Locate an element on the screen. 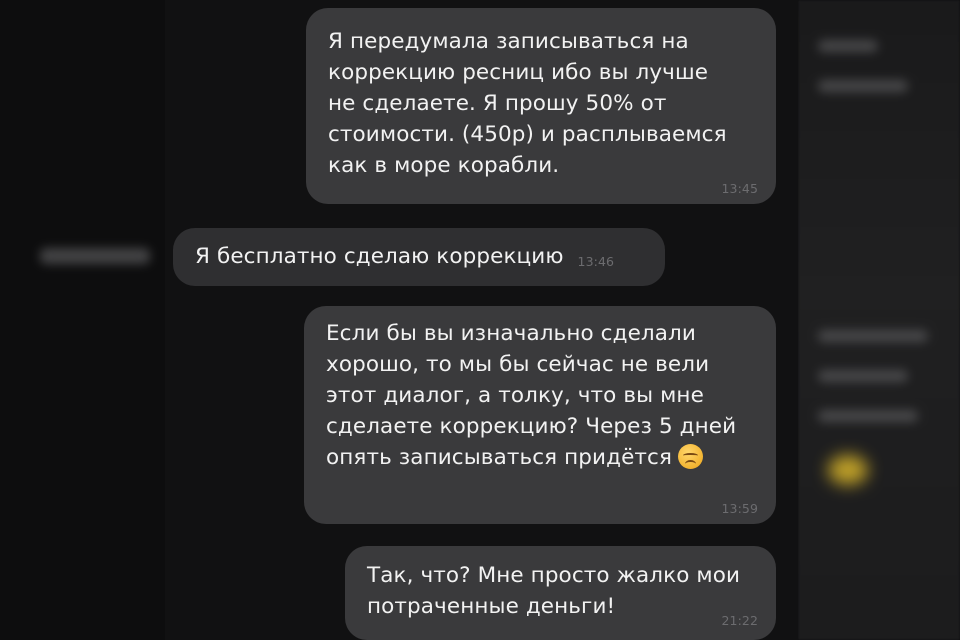  blurred-emoji is located at coordinates (848, 470).